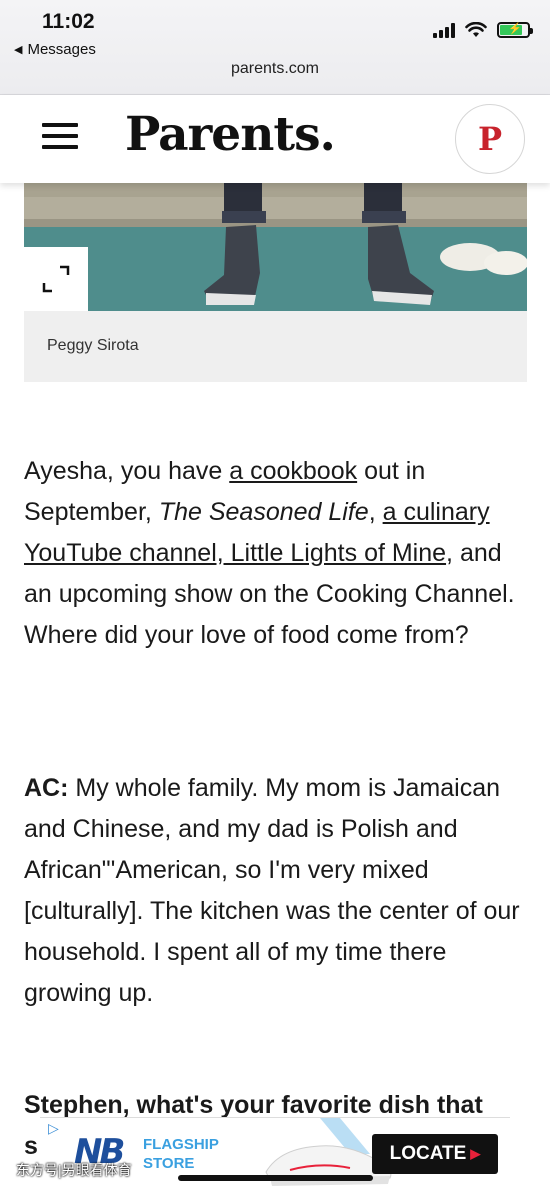 The height and width of the screenshot is (1189, 550). Describe the element at coordinates (61, 49) in the screenshot. I see `back-label: Messages` at that location.